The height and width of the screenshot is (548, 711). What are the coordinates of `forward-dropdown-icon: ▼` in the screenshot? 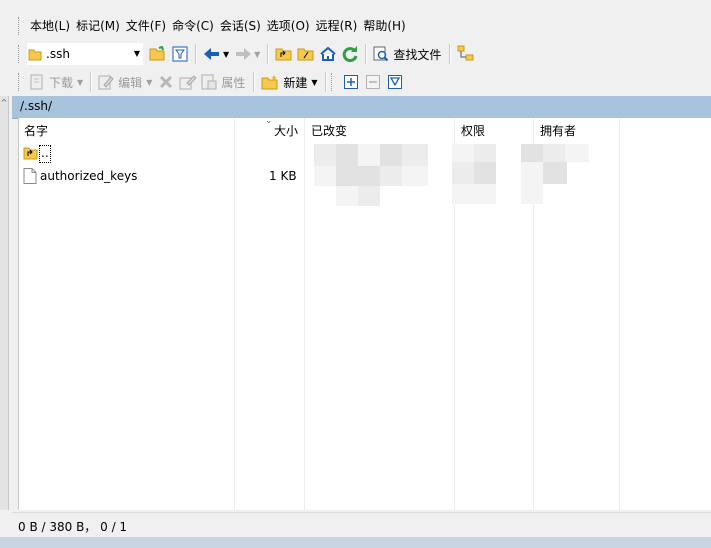 It's located at (257, 54).